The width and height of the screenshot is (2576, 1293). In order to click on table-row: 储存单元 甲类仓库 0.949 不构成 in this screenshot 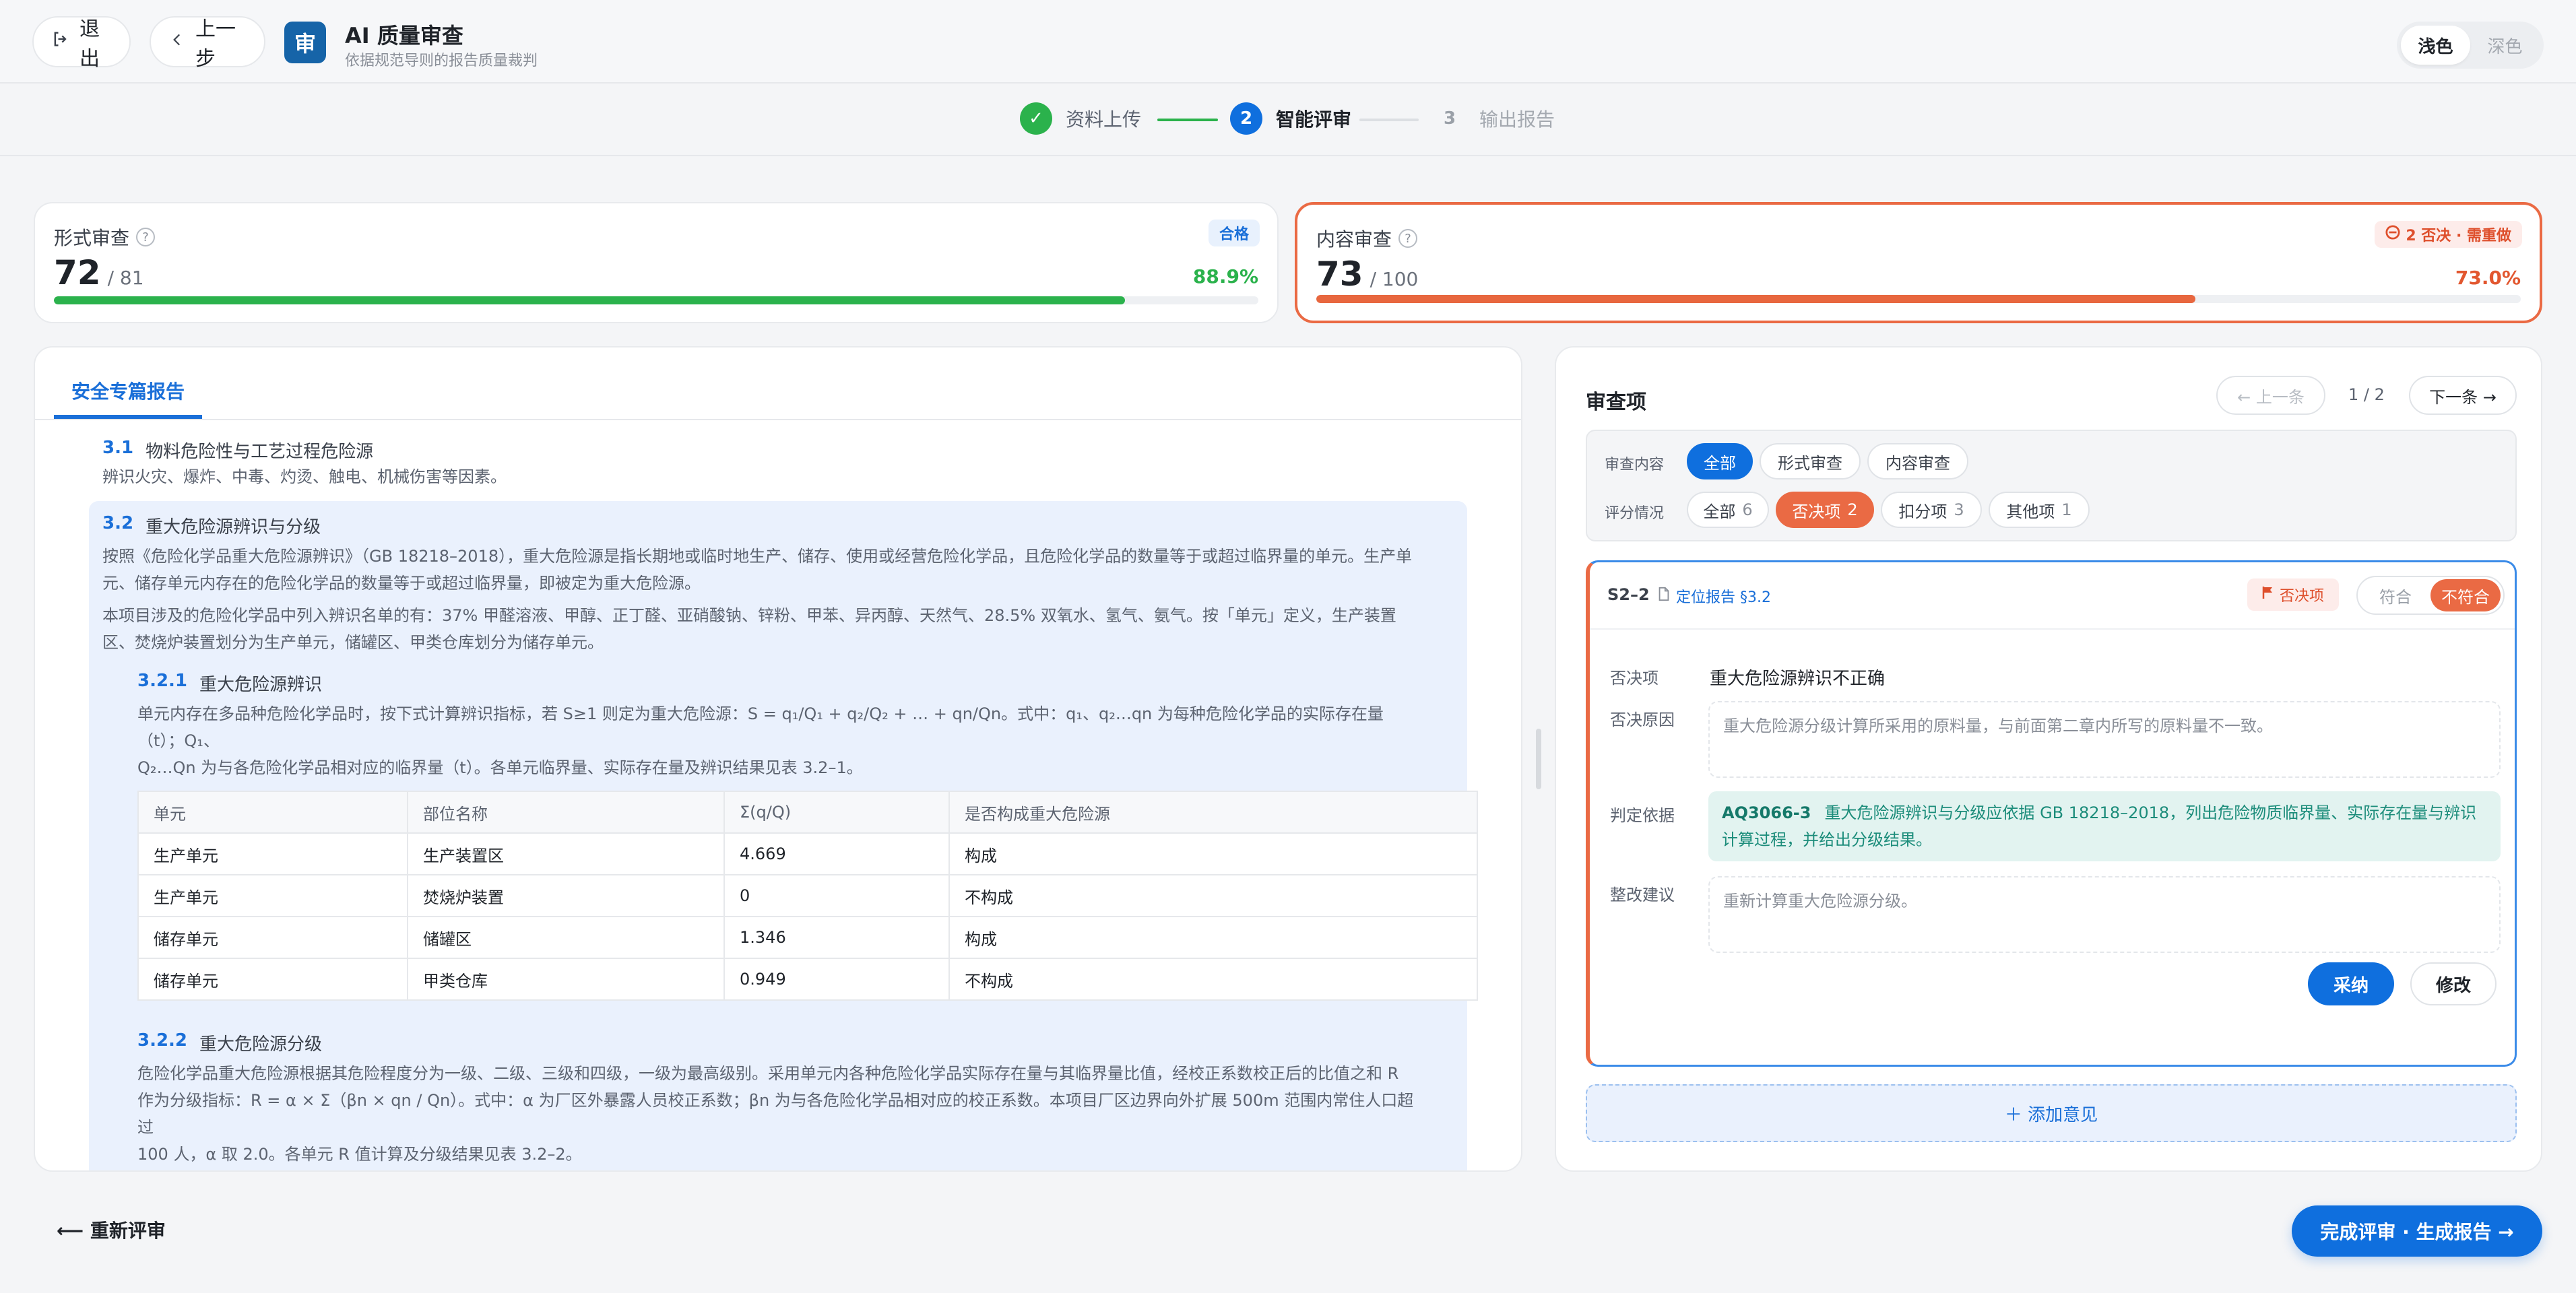, I will do `click(807, 979)`.